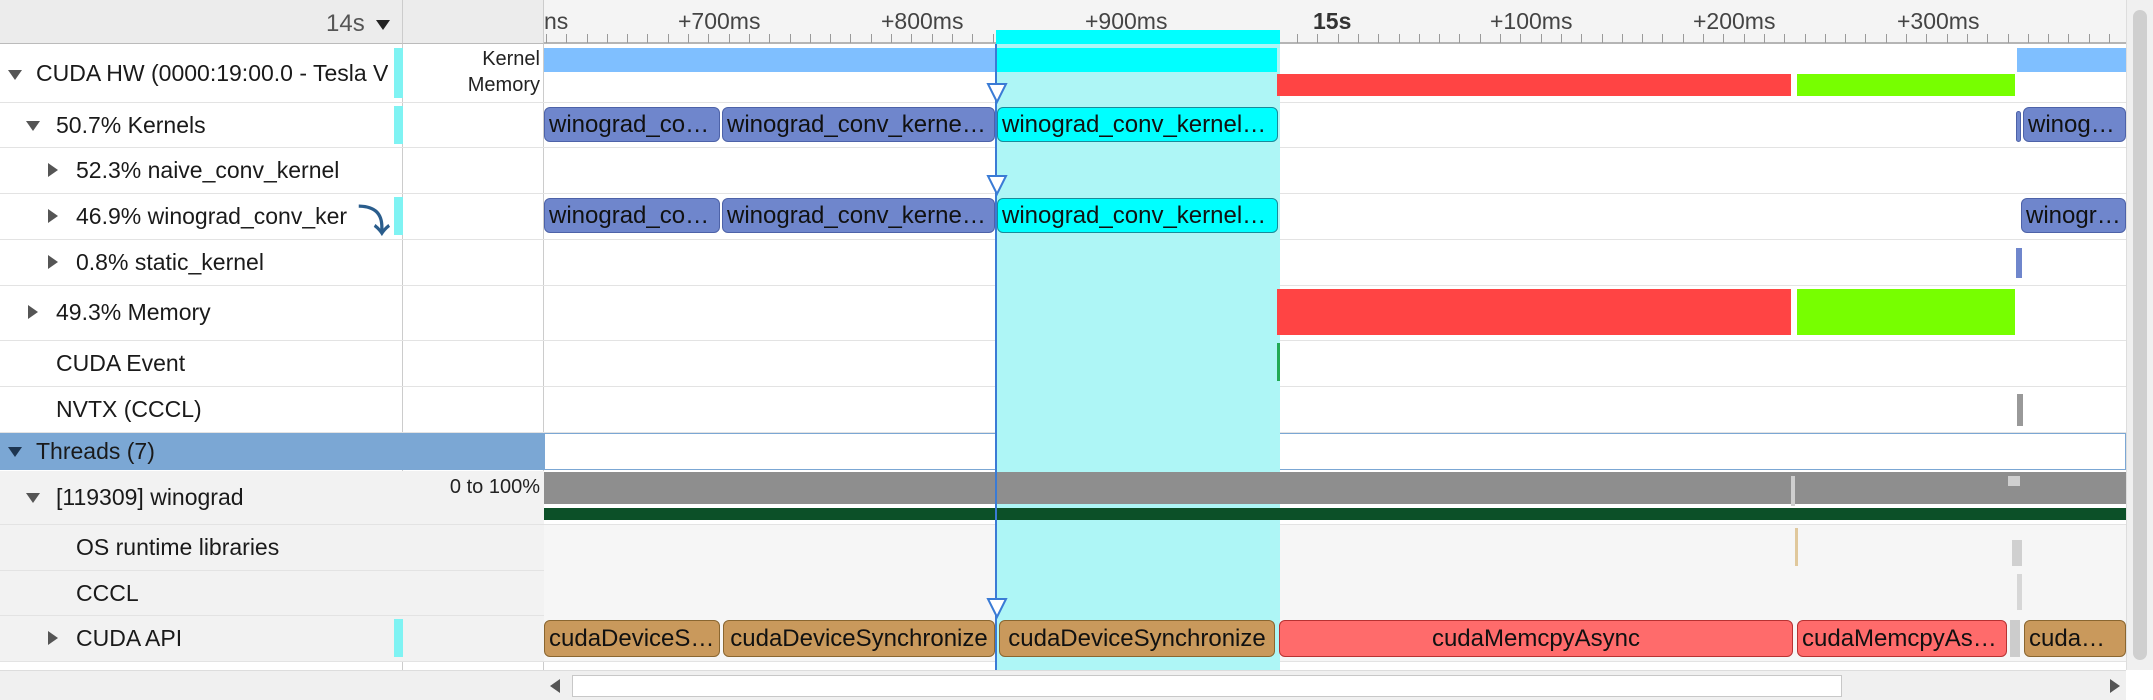  Describe the element at coordinates (201, 638) in the screenshot. I see `tree-row-cuda-api: CUDA API` at that location.